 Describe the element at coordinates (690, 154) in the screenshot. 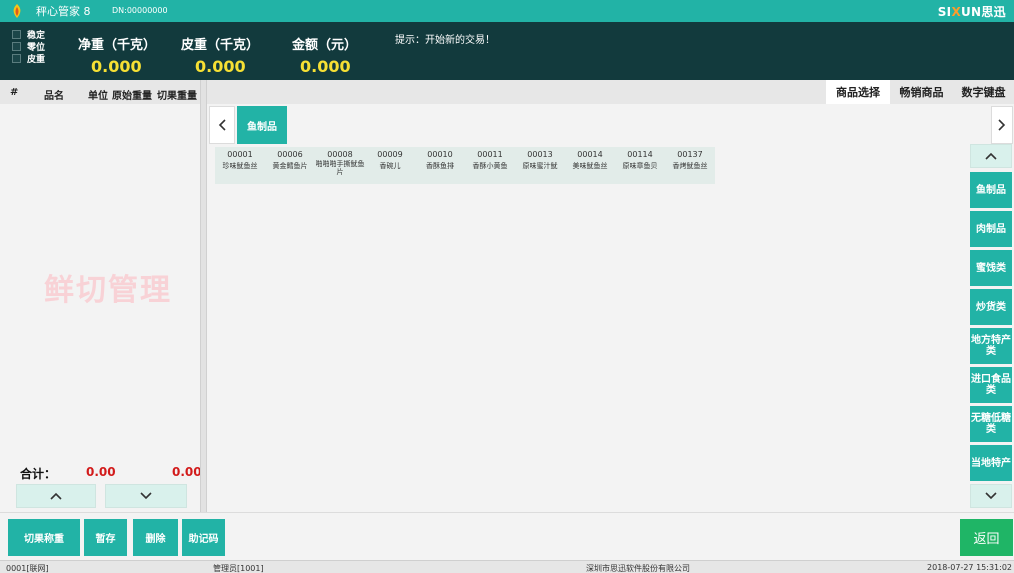

I see `product-code: 00137` at that location.